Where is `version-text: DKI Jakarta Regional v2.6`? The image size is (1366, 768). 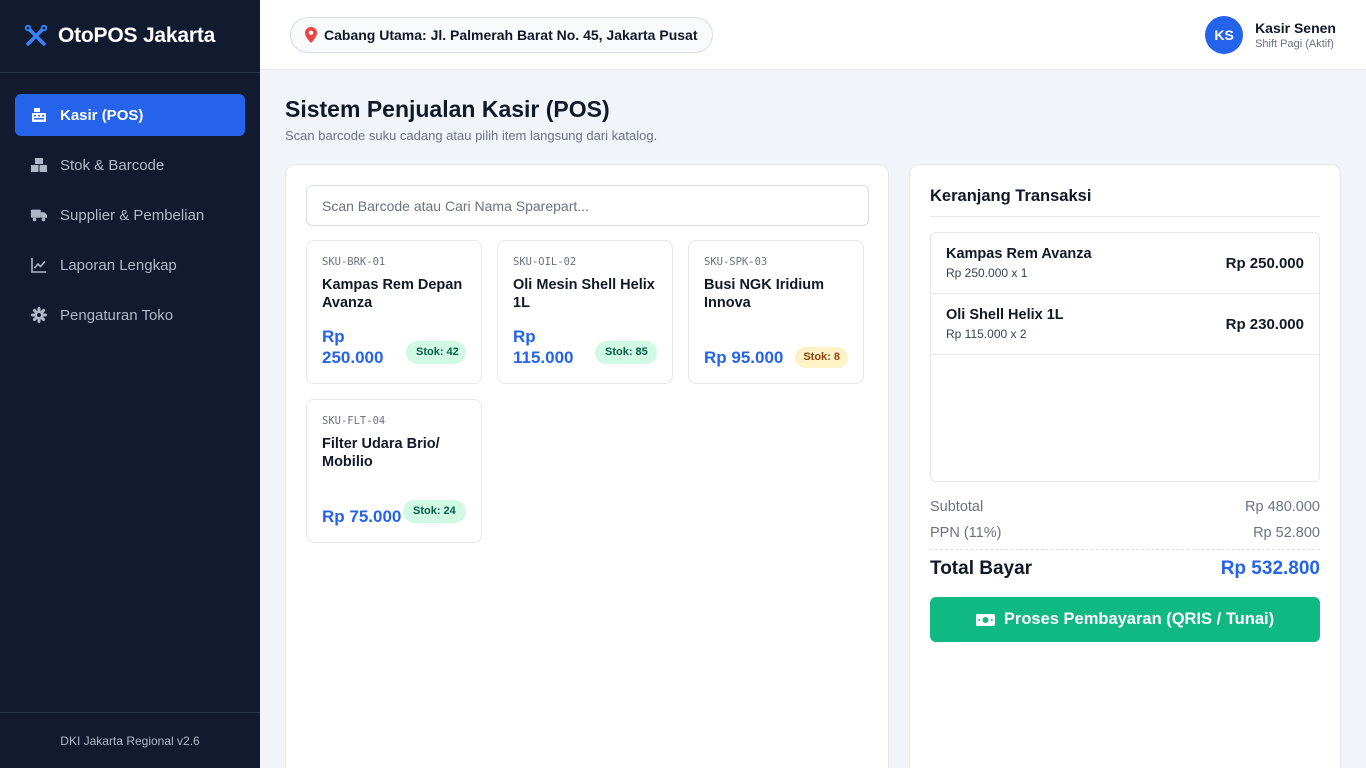 version-text: DKI Jakarta Regional v2.6 is located at coordinates (130, 740).